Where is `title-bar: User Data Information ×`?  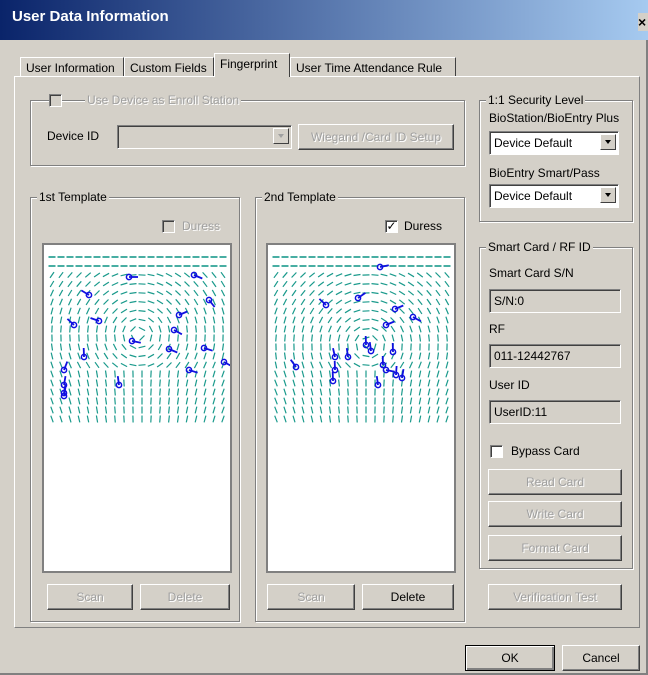 title-bar: User Data Information × is located at coordinates (324, 20).